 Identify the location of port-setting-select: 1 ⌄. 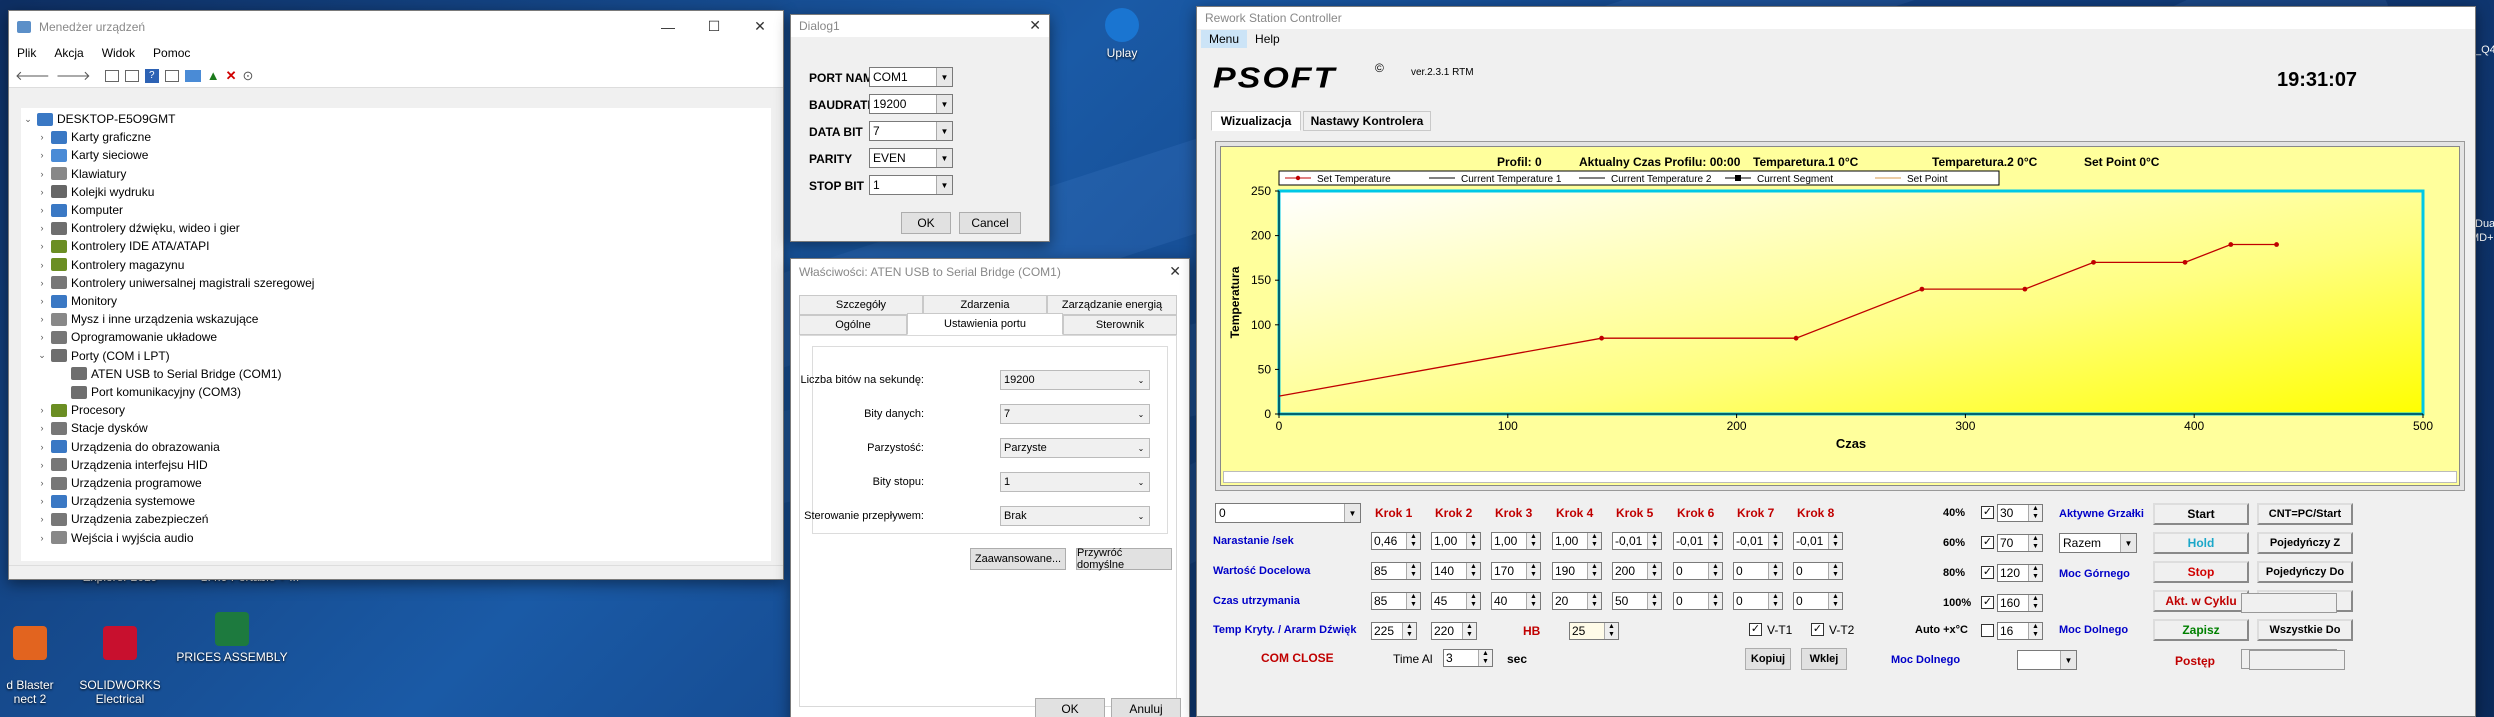
(1075, 482).